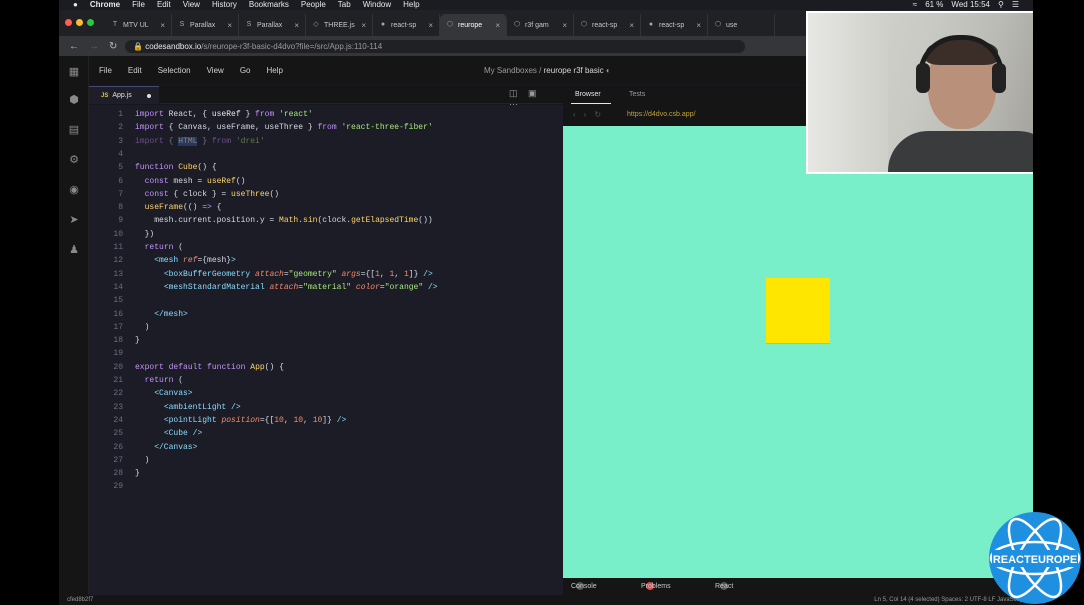  Describe the element at coordinates (200, 141) in the screenshot. I see `code-text: import { HTML } from 'drei'` at that location.